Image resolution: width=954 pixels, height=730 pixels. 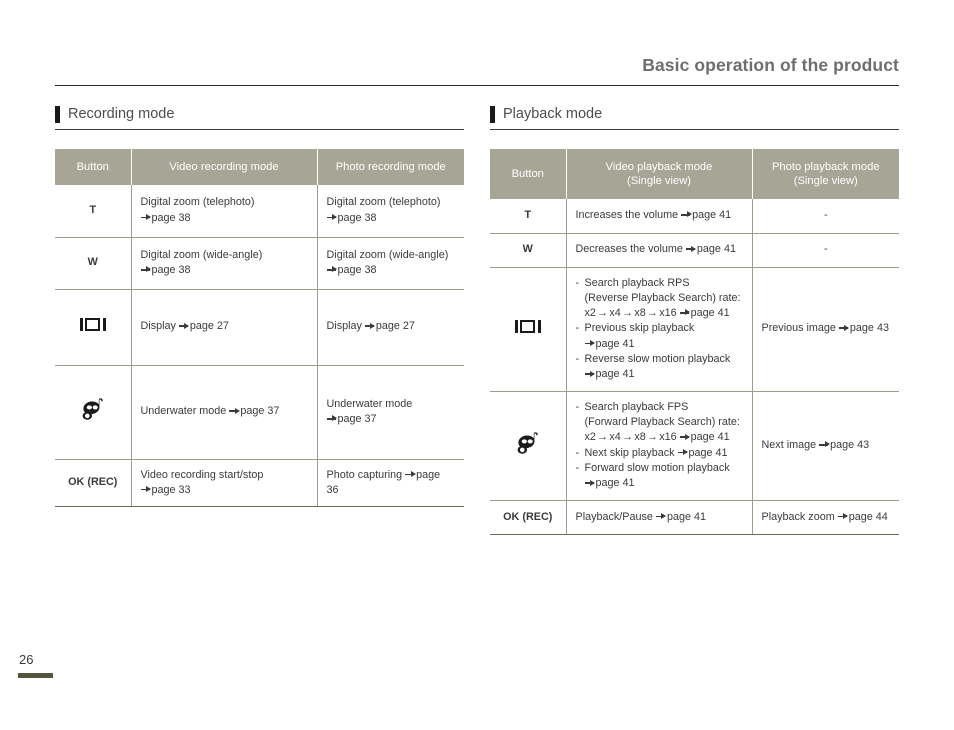 What do you see at coordinates (35, 675) in the screenshot?
I see `footer-accent-bar` at bounding box center [35, 675].